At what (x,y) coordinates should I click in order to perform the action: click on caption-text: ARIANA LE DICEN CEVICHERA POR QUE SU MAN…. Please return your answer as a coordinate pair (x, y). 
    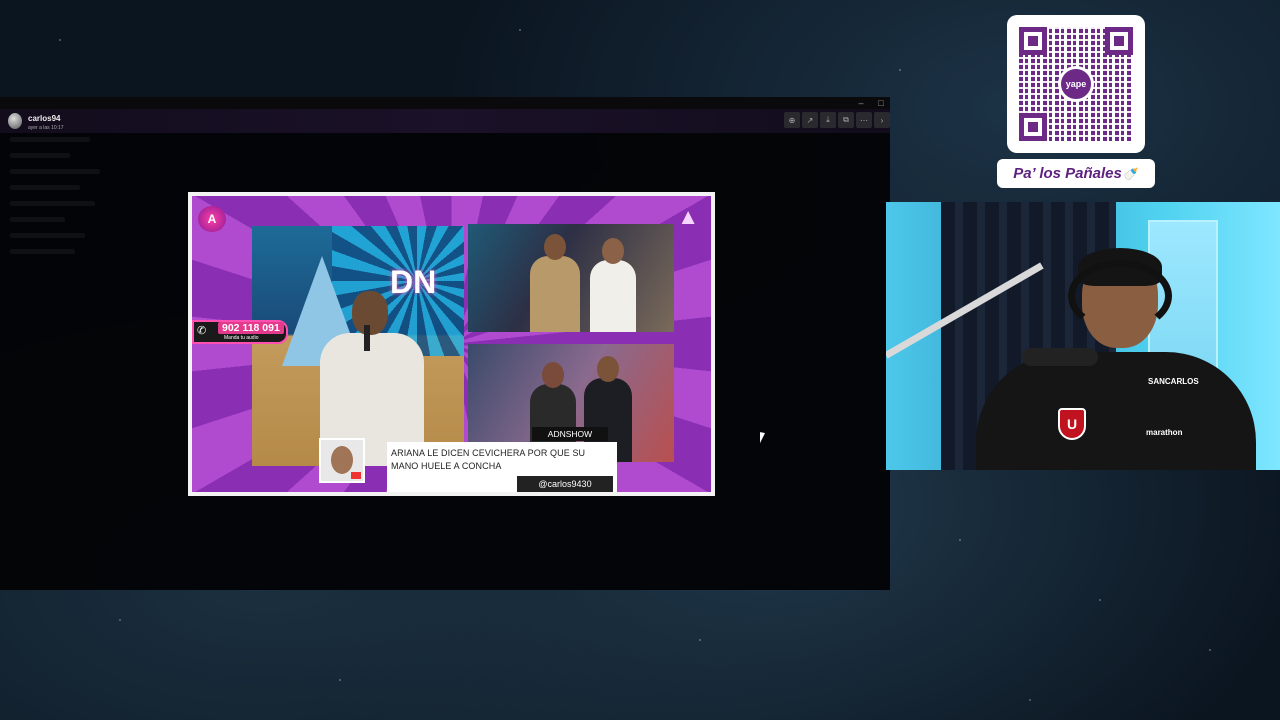
    Looking at the image, I should click on (488, 459).